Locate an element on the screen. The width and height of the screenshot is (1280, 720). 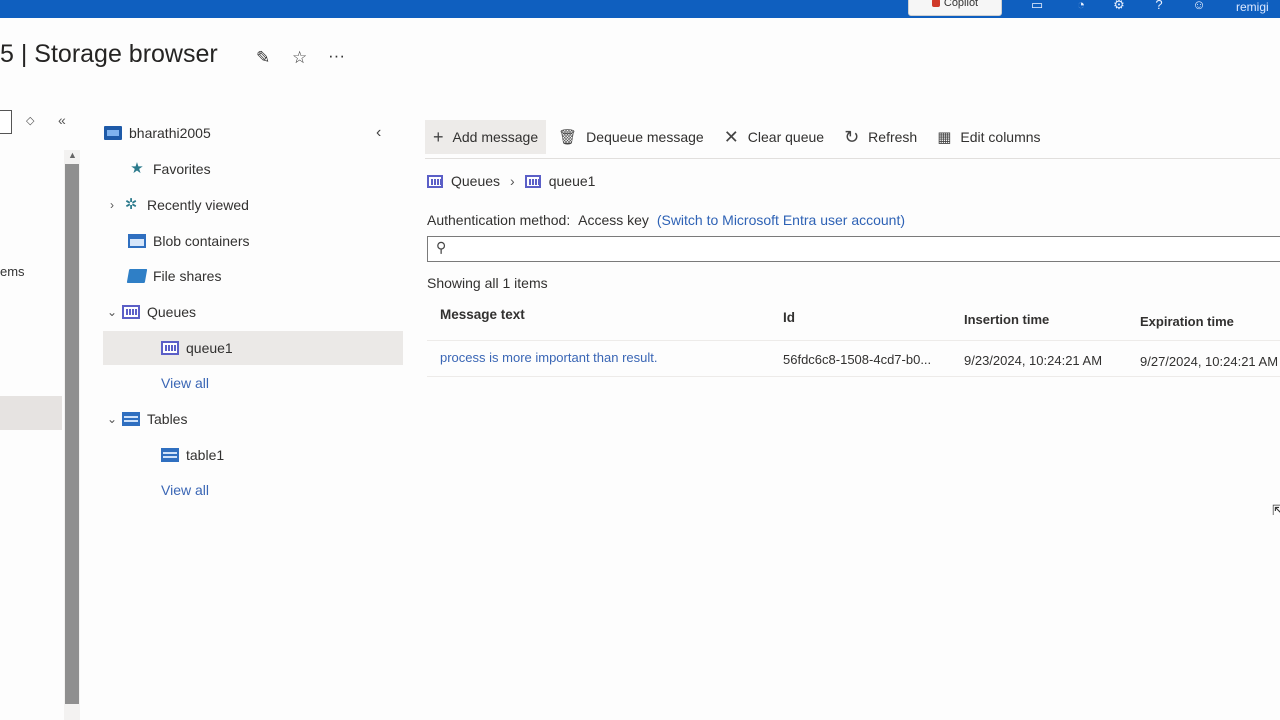
edit-columns-icon: ▦ is located at coordinates (944, 137).